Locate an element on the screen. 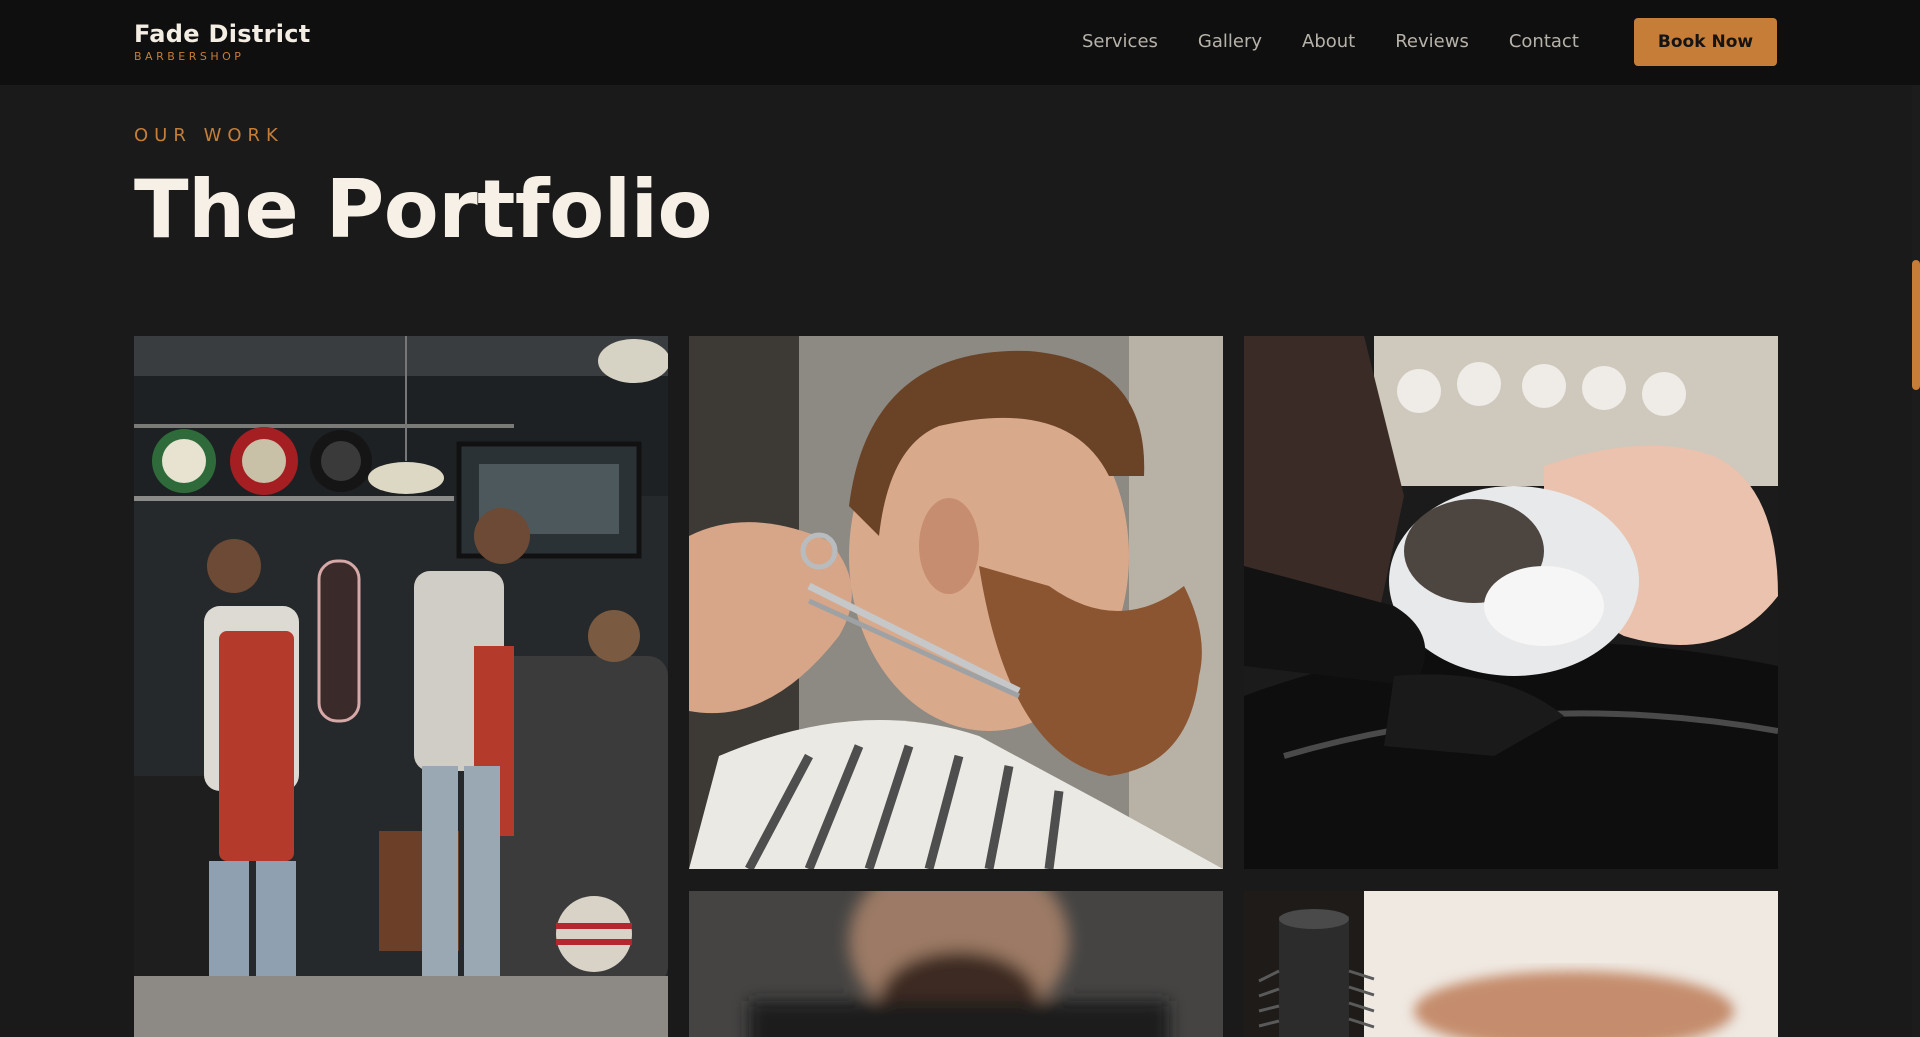 This screenshot has width=1920, height=1037. gallery-photo-beard-trim is located at coordinates (956, 602).